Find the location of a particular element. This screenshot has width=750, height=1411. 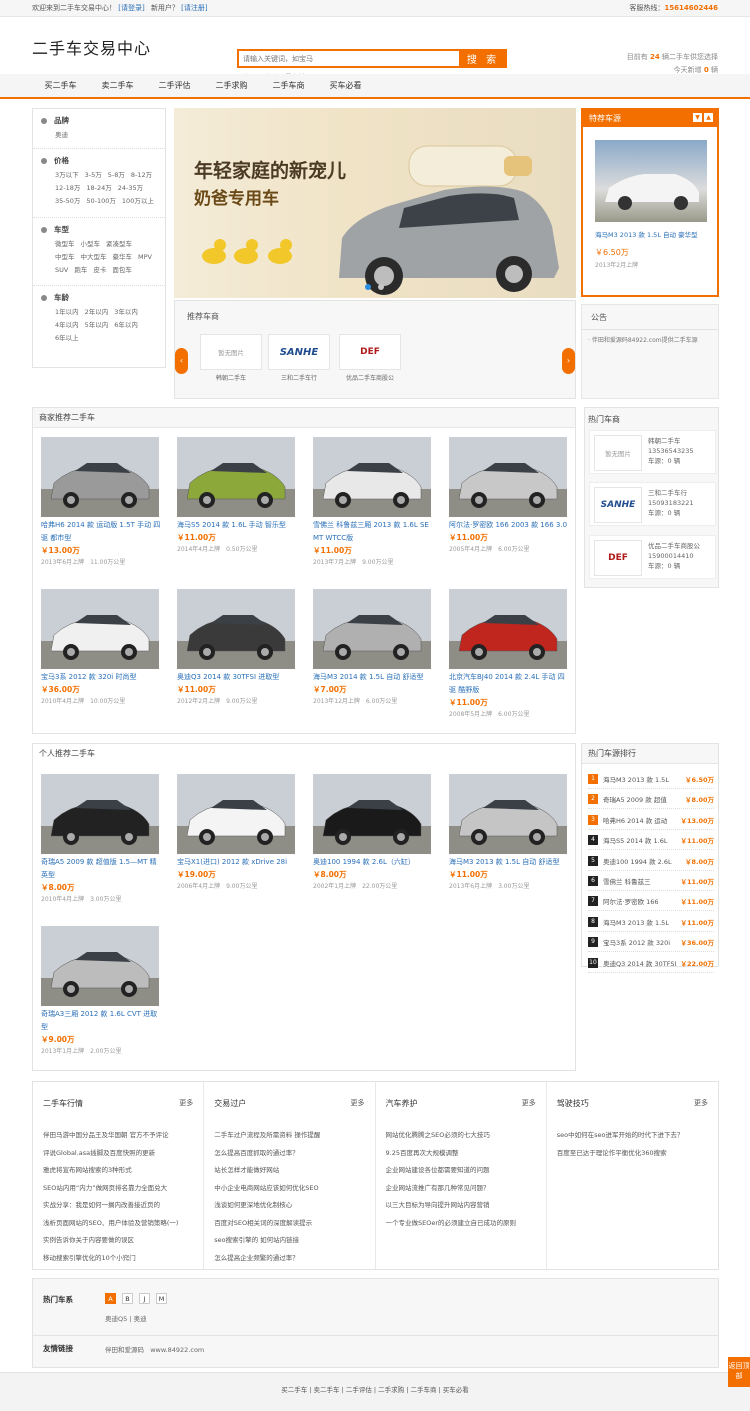

featured-car-image is located at coordinates (651, 181).